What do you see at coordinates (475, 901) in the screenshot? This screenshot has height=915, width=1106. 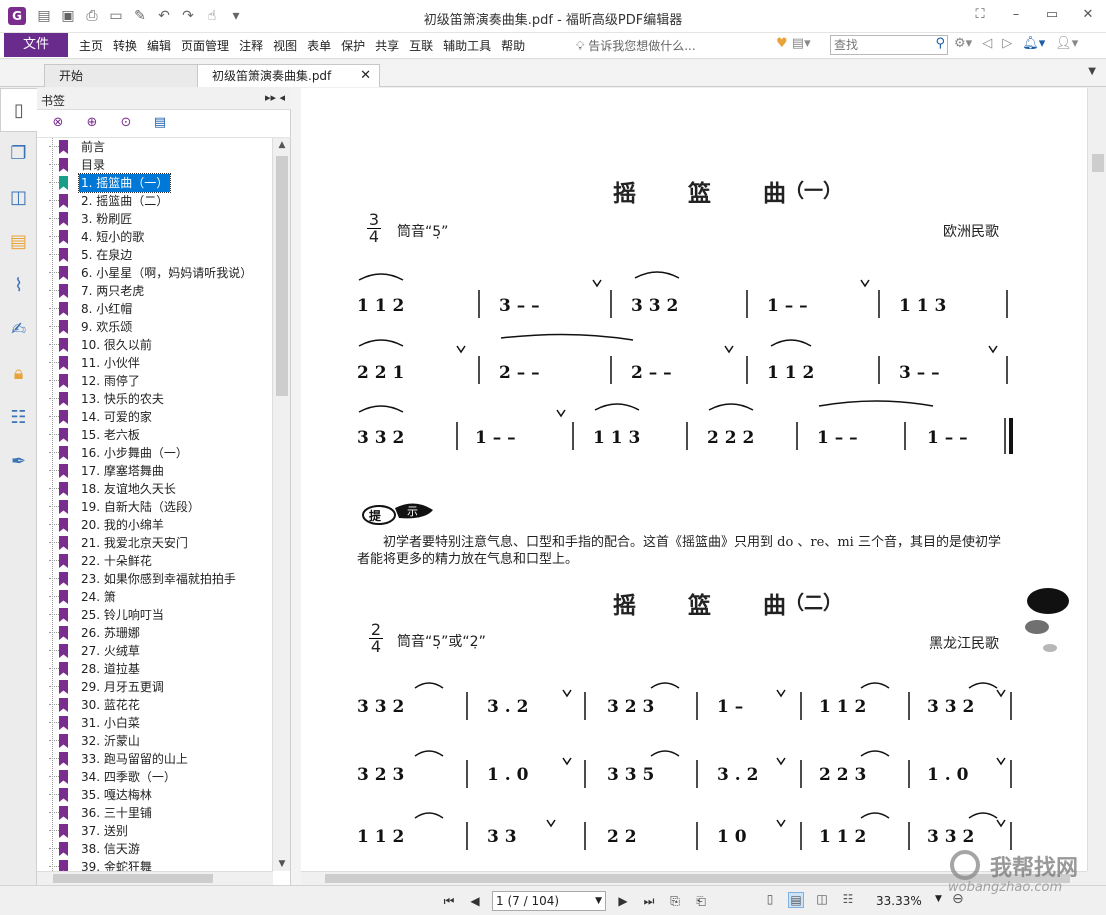 I see `prev-page-icon: ◀` at bounding box center [475, 901].